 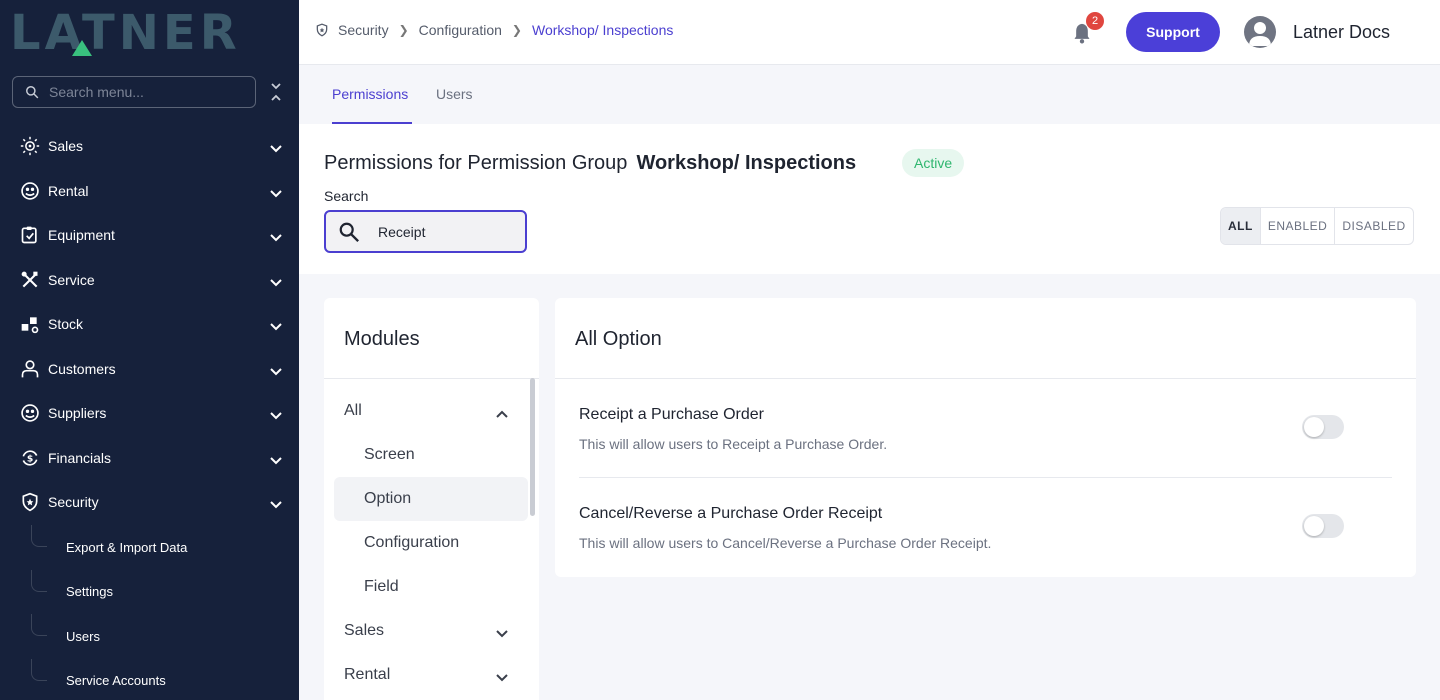 I want to click on sidebar-subitem-service-accounts: Service Accounts, so click(x=149, y=679).